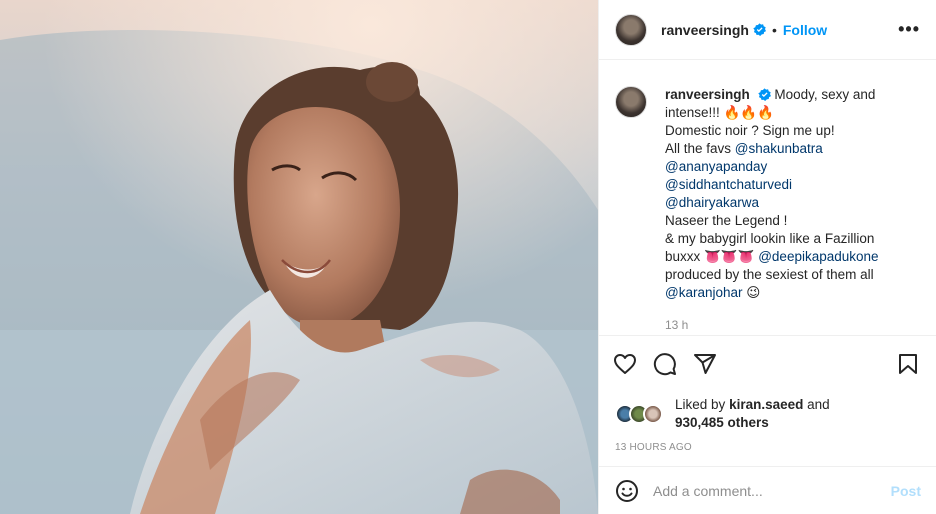  Describe the element at coordinates (825, 94) in the screenshot. I see `caption-text: Moody, sexy and` at that location.